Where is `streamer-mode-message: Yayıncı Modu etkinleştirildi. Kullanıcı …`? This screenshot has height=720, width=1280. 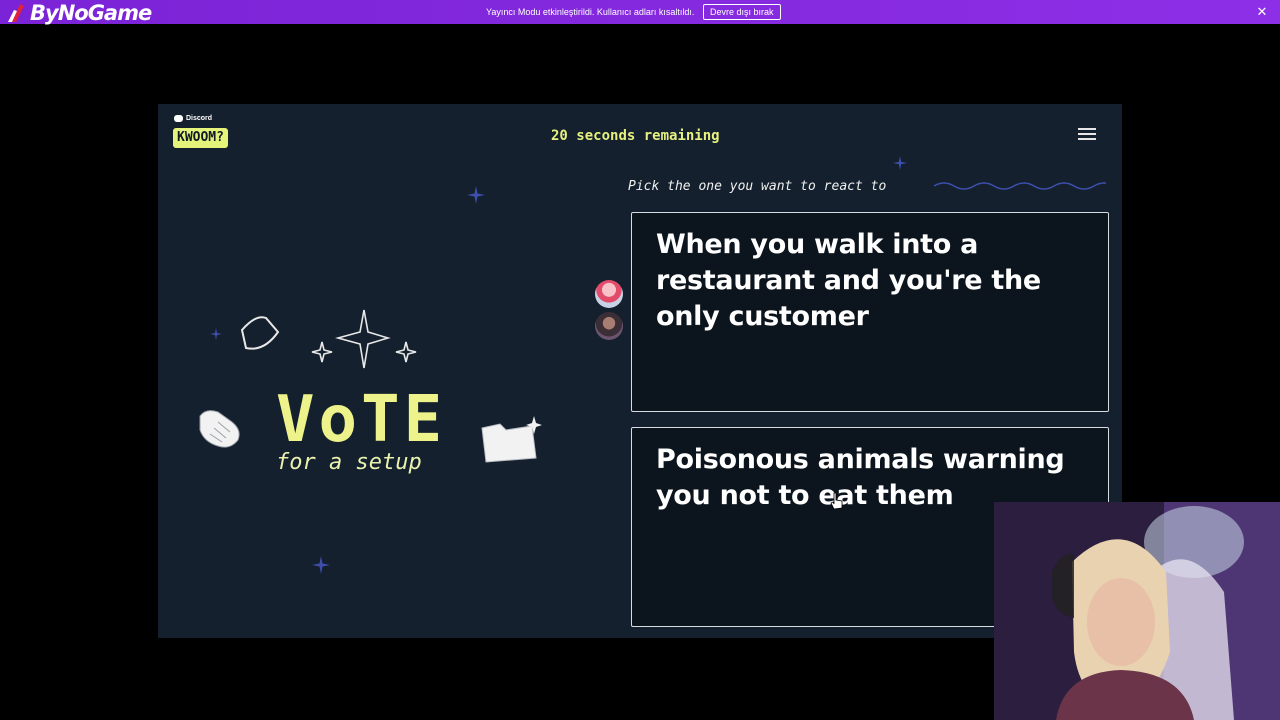 streamer-mode-message: Yayıncı Modu etkinleştirildi. Kullanıcı … is located at coordinates (590, 12).